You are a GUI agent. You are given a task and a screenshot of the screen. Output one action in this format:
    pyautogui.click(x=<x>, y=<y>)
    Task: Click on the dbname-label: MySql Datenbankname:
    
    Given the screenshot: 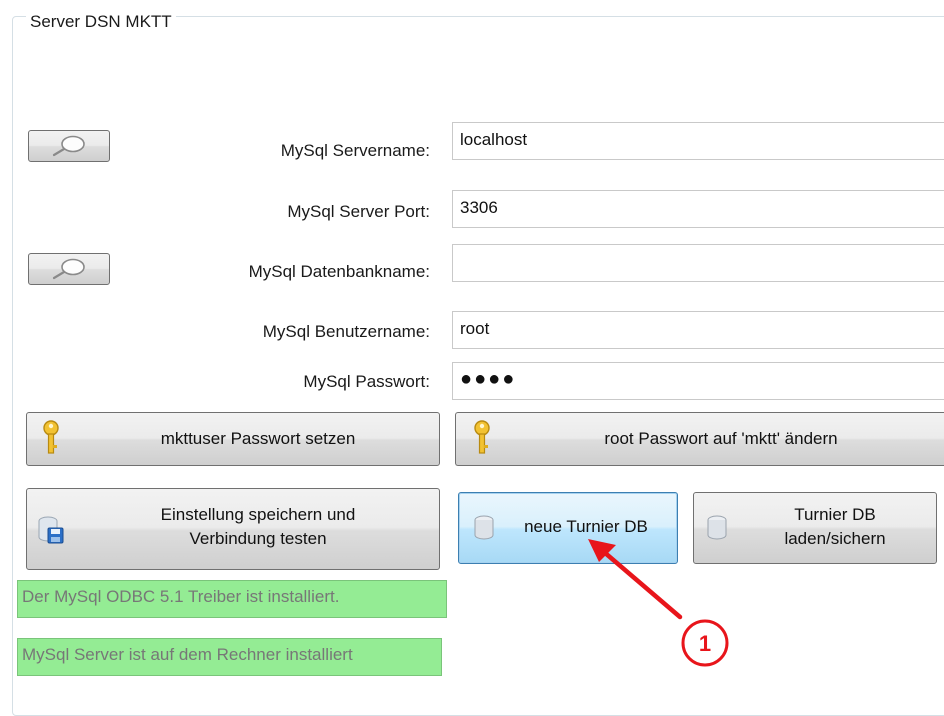 What is the action you would take?
    pyautogui.click(x=339, y=271)
    